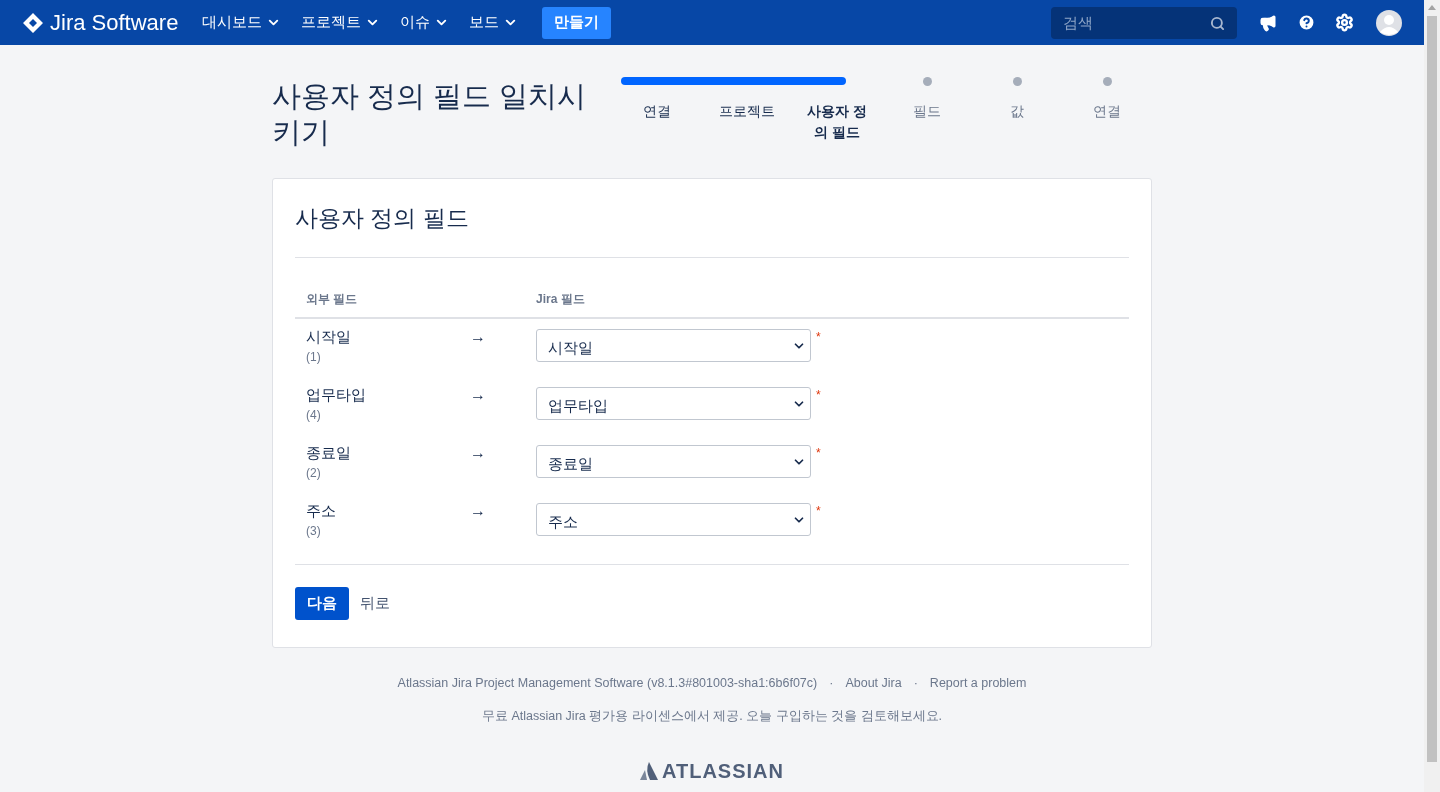  What do you see at coordinates (673, 461) in the screenshot?
I see `select-dropdown: 종료일` at bounding box center [673, 461].